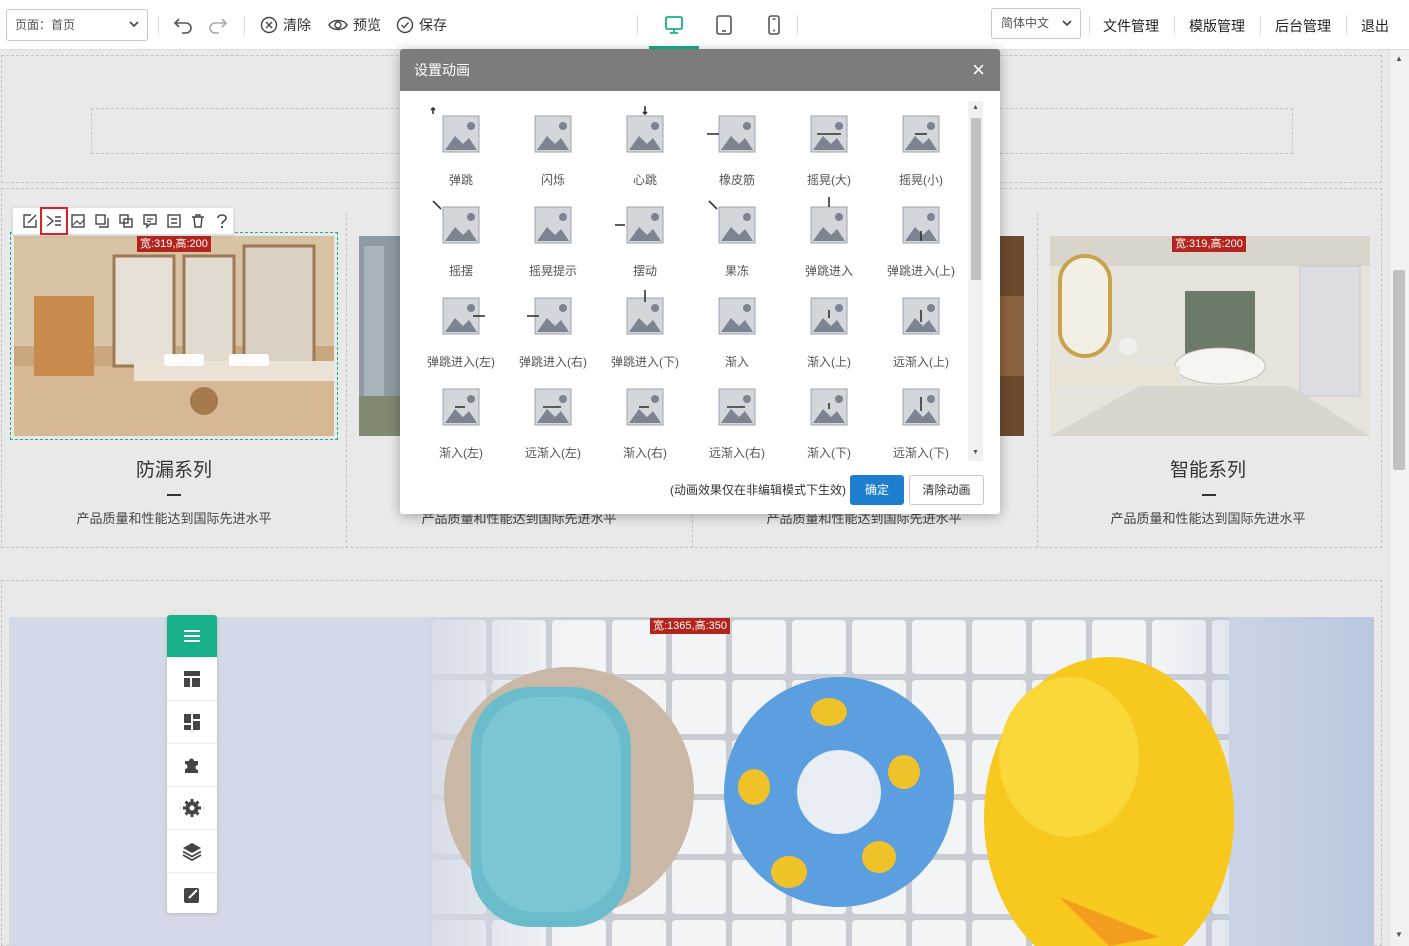 Image resolution: width=1409 pixels, height=946 pixels. Describe the element at coordinates (346, 380) in the screenshot. I see `column-divider` at that location.